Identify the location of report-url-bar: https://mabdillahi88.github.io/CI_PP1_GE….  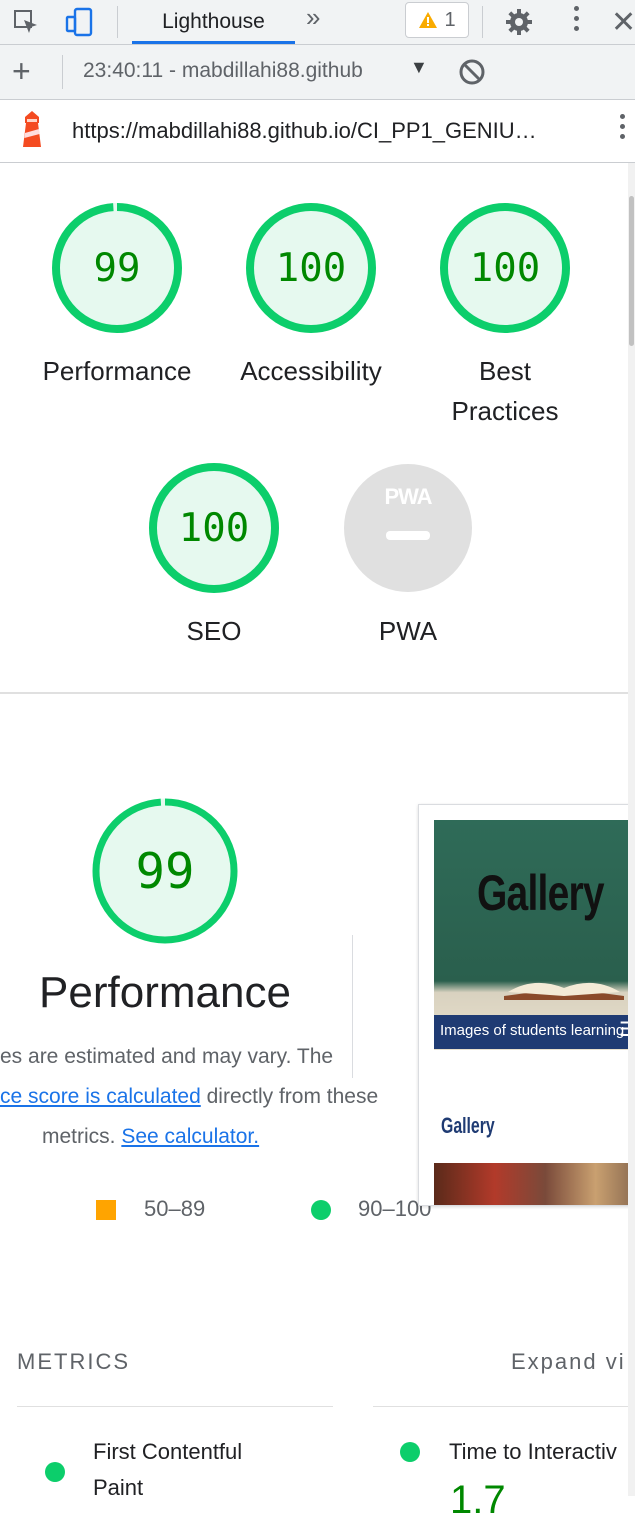
(317, 131).